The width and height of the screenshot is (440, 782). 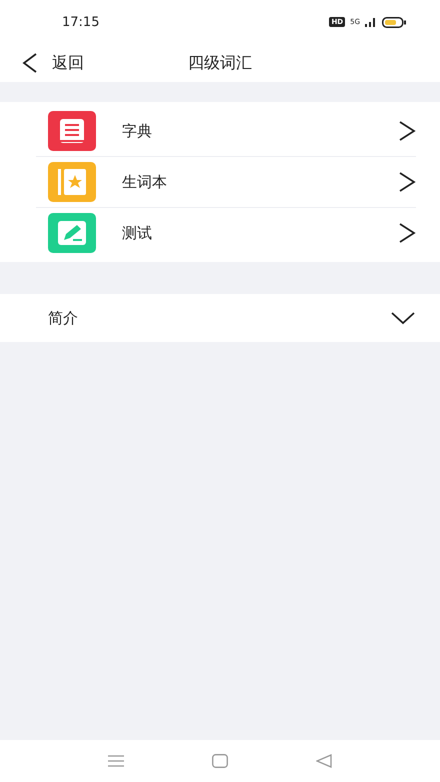 I want to click on status-time: 17:15, so click(x=81, y=22).